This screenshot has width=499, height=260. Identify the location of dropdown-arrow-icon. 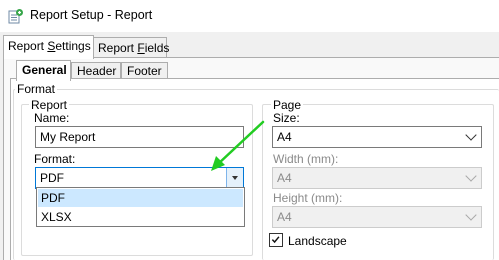
(235, 178).